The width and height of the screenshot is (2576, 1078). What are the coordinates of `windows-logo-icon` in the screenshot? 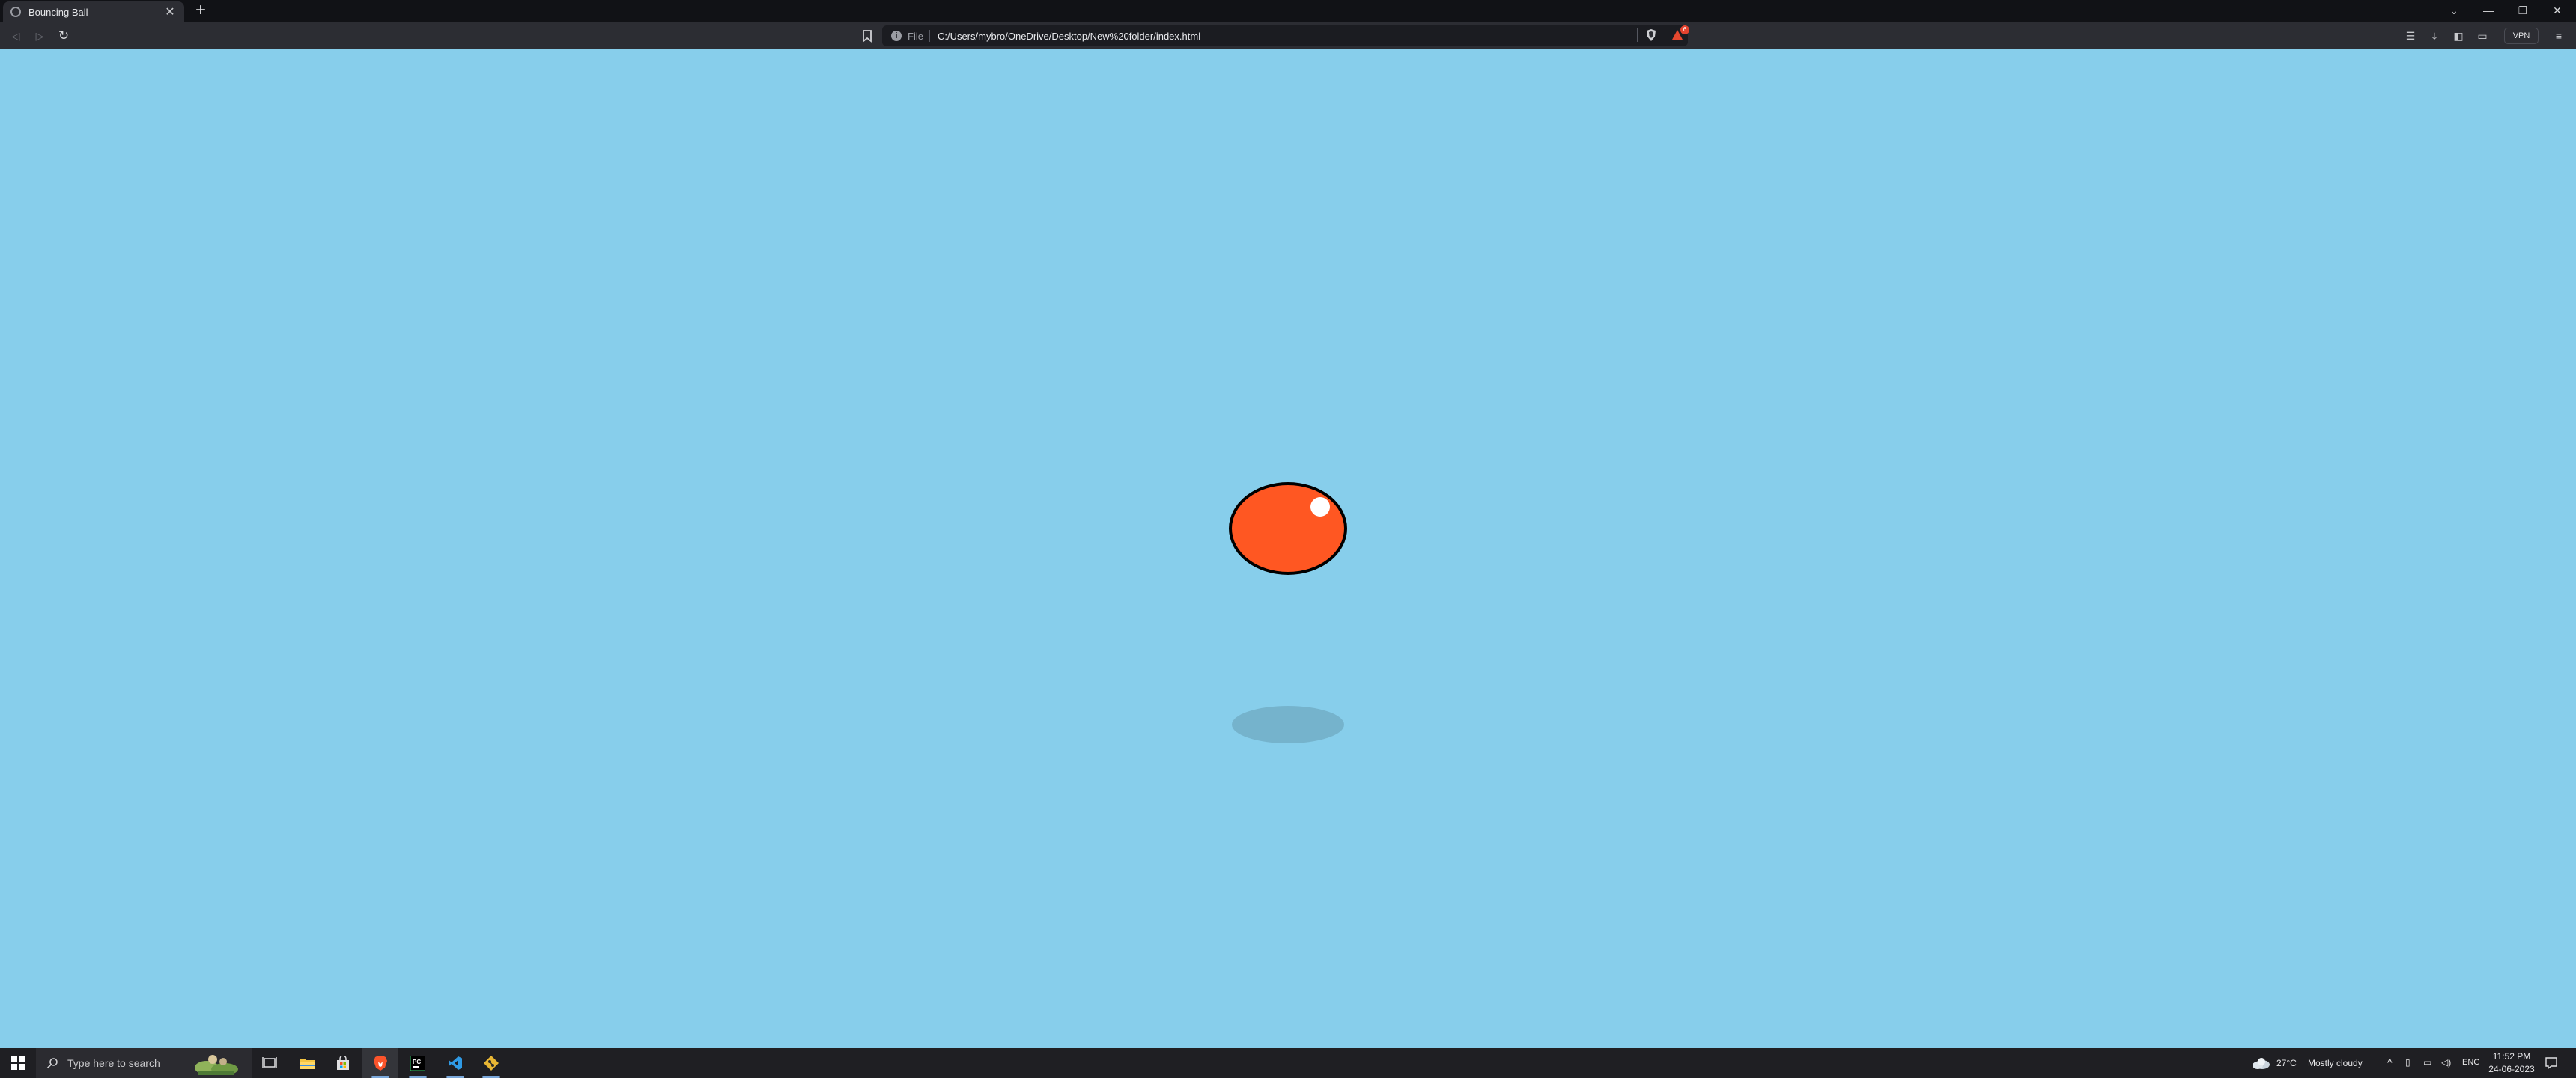 It's located at (18, 1063).